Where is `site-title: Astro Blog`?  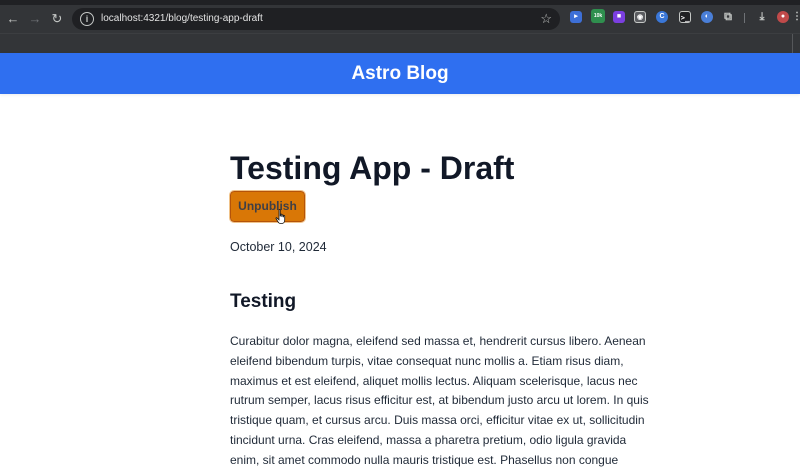 site-title: Astro Blog is located at coordinates (400, 73).